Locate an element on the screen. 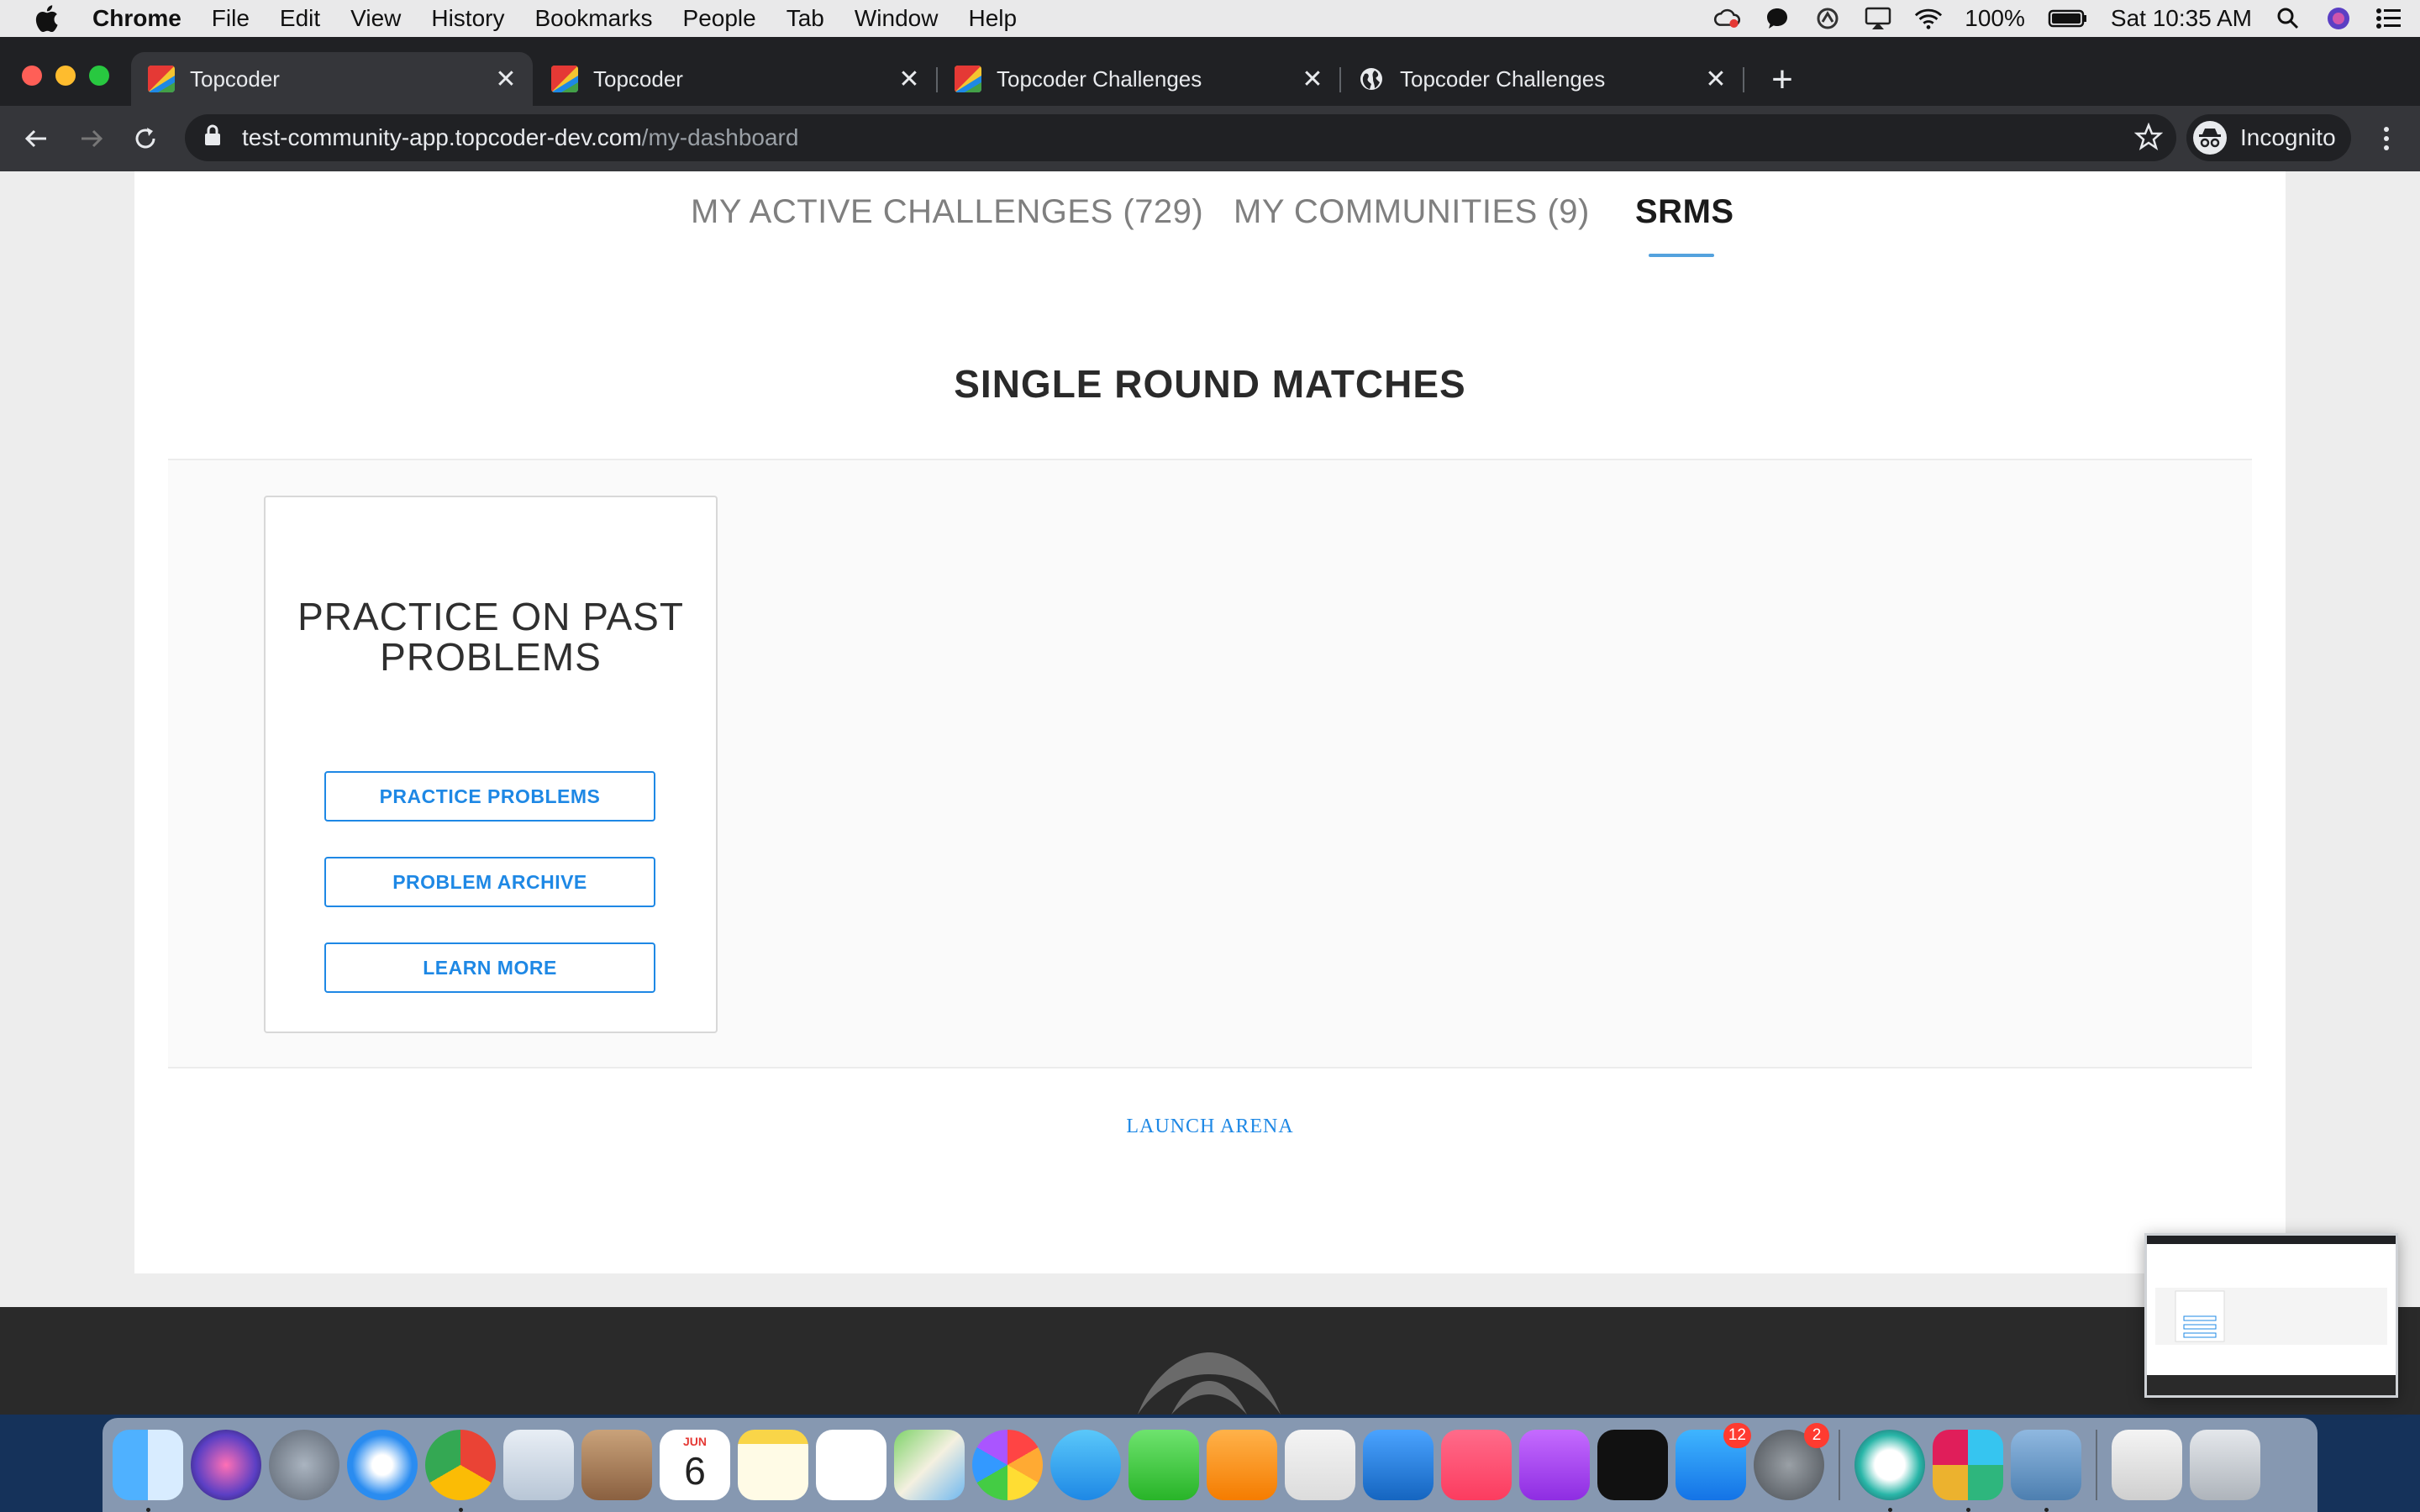 Image resolution: width=2420 pixels, height=1512 pixels. reminders-icon is located at coordinates (851, 1465).